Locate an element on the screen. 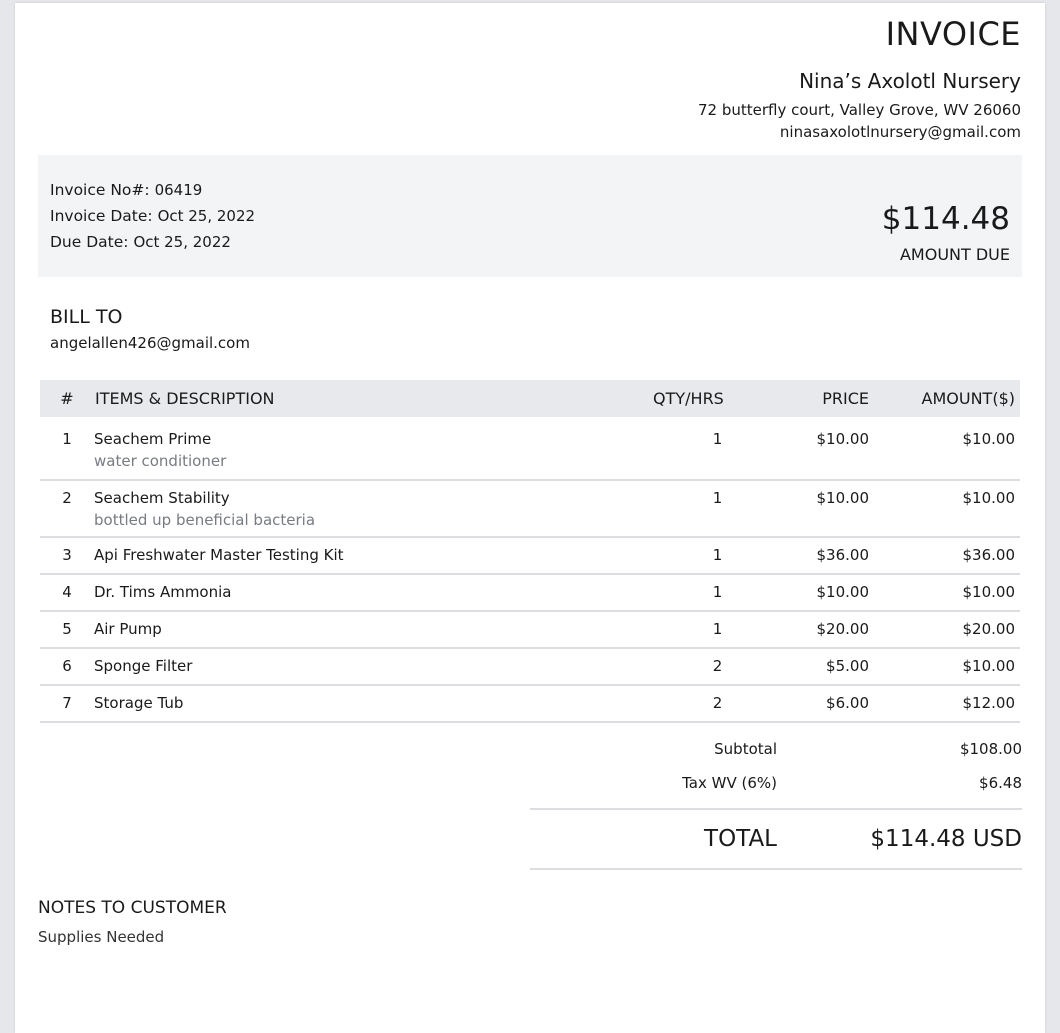 The image size is (1060, 1033). invoice-number-row: Invoice No#: 06419 is located at coordinates (126, 190).